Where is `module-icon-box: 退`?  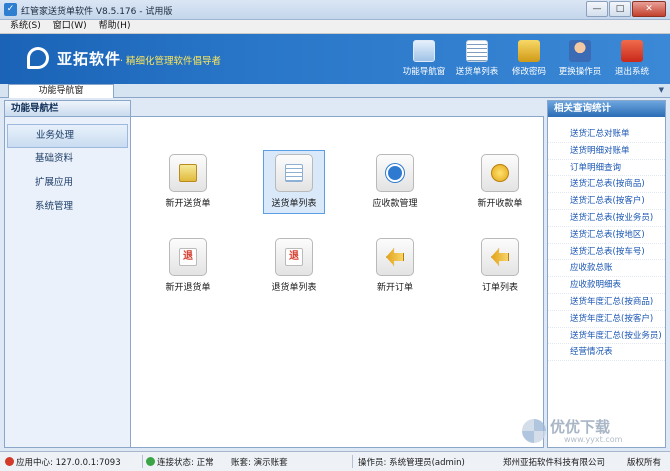
module-icon-box: 退 is located at coordinates (188, 257).